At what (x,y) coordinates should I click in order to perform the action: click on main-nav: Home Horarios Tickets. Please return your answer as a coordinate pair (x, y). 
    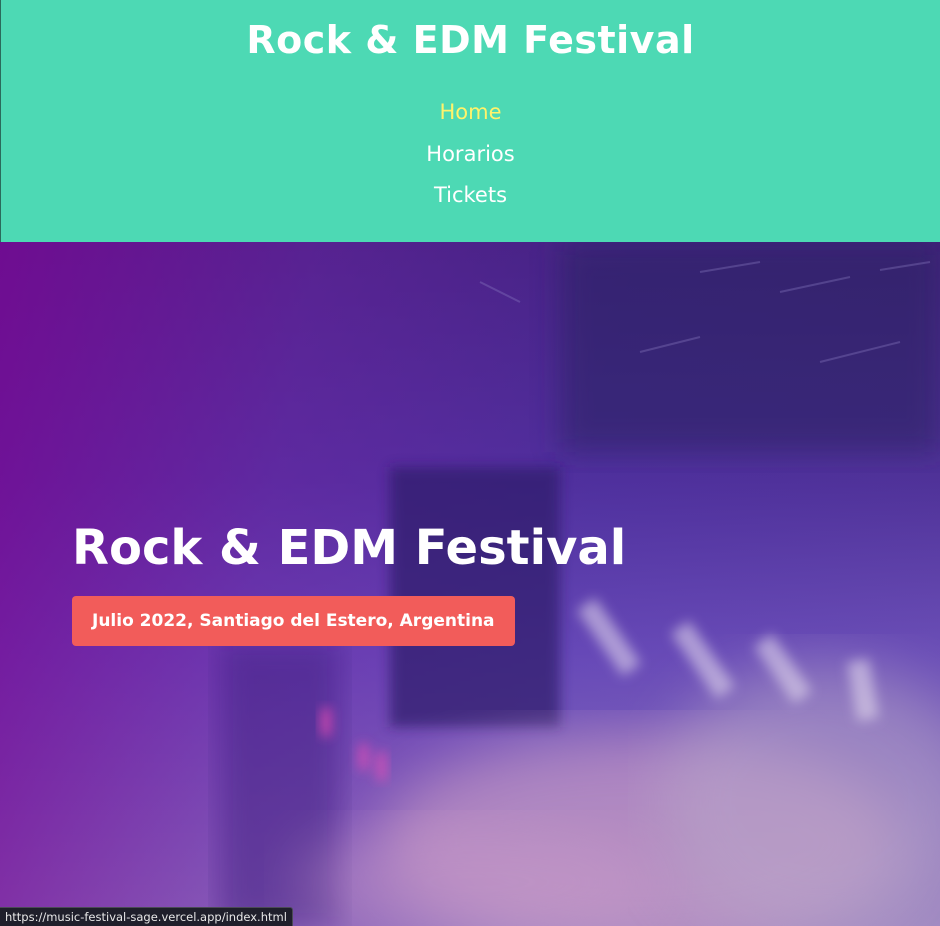
    Looking at the image, I should click on (470, 154).